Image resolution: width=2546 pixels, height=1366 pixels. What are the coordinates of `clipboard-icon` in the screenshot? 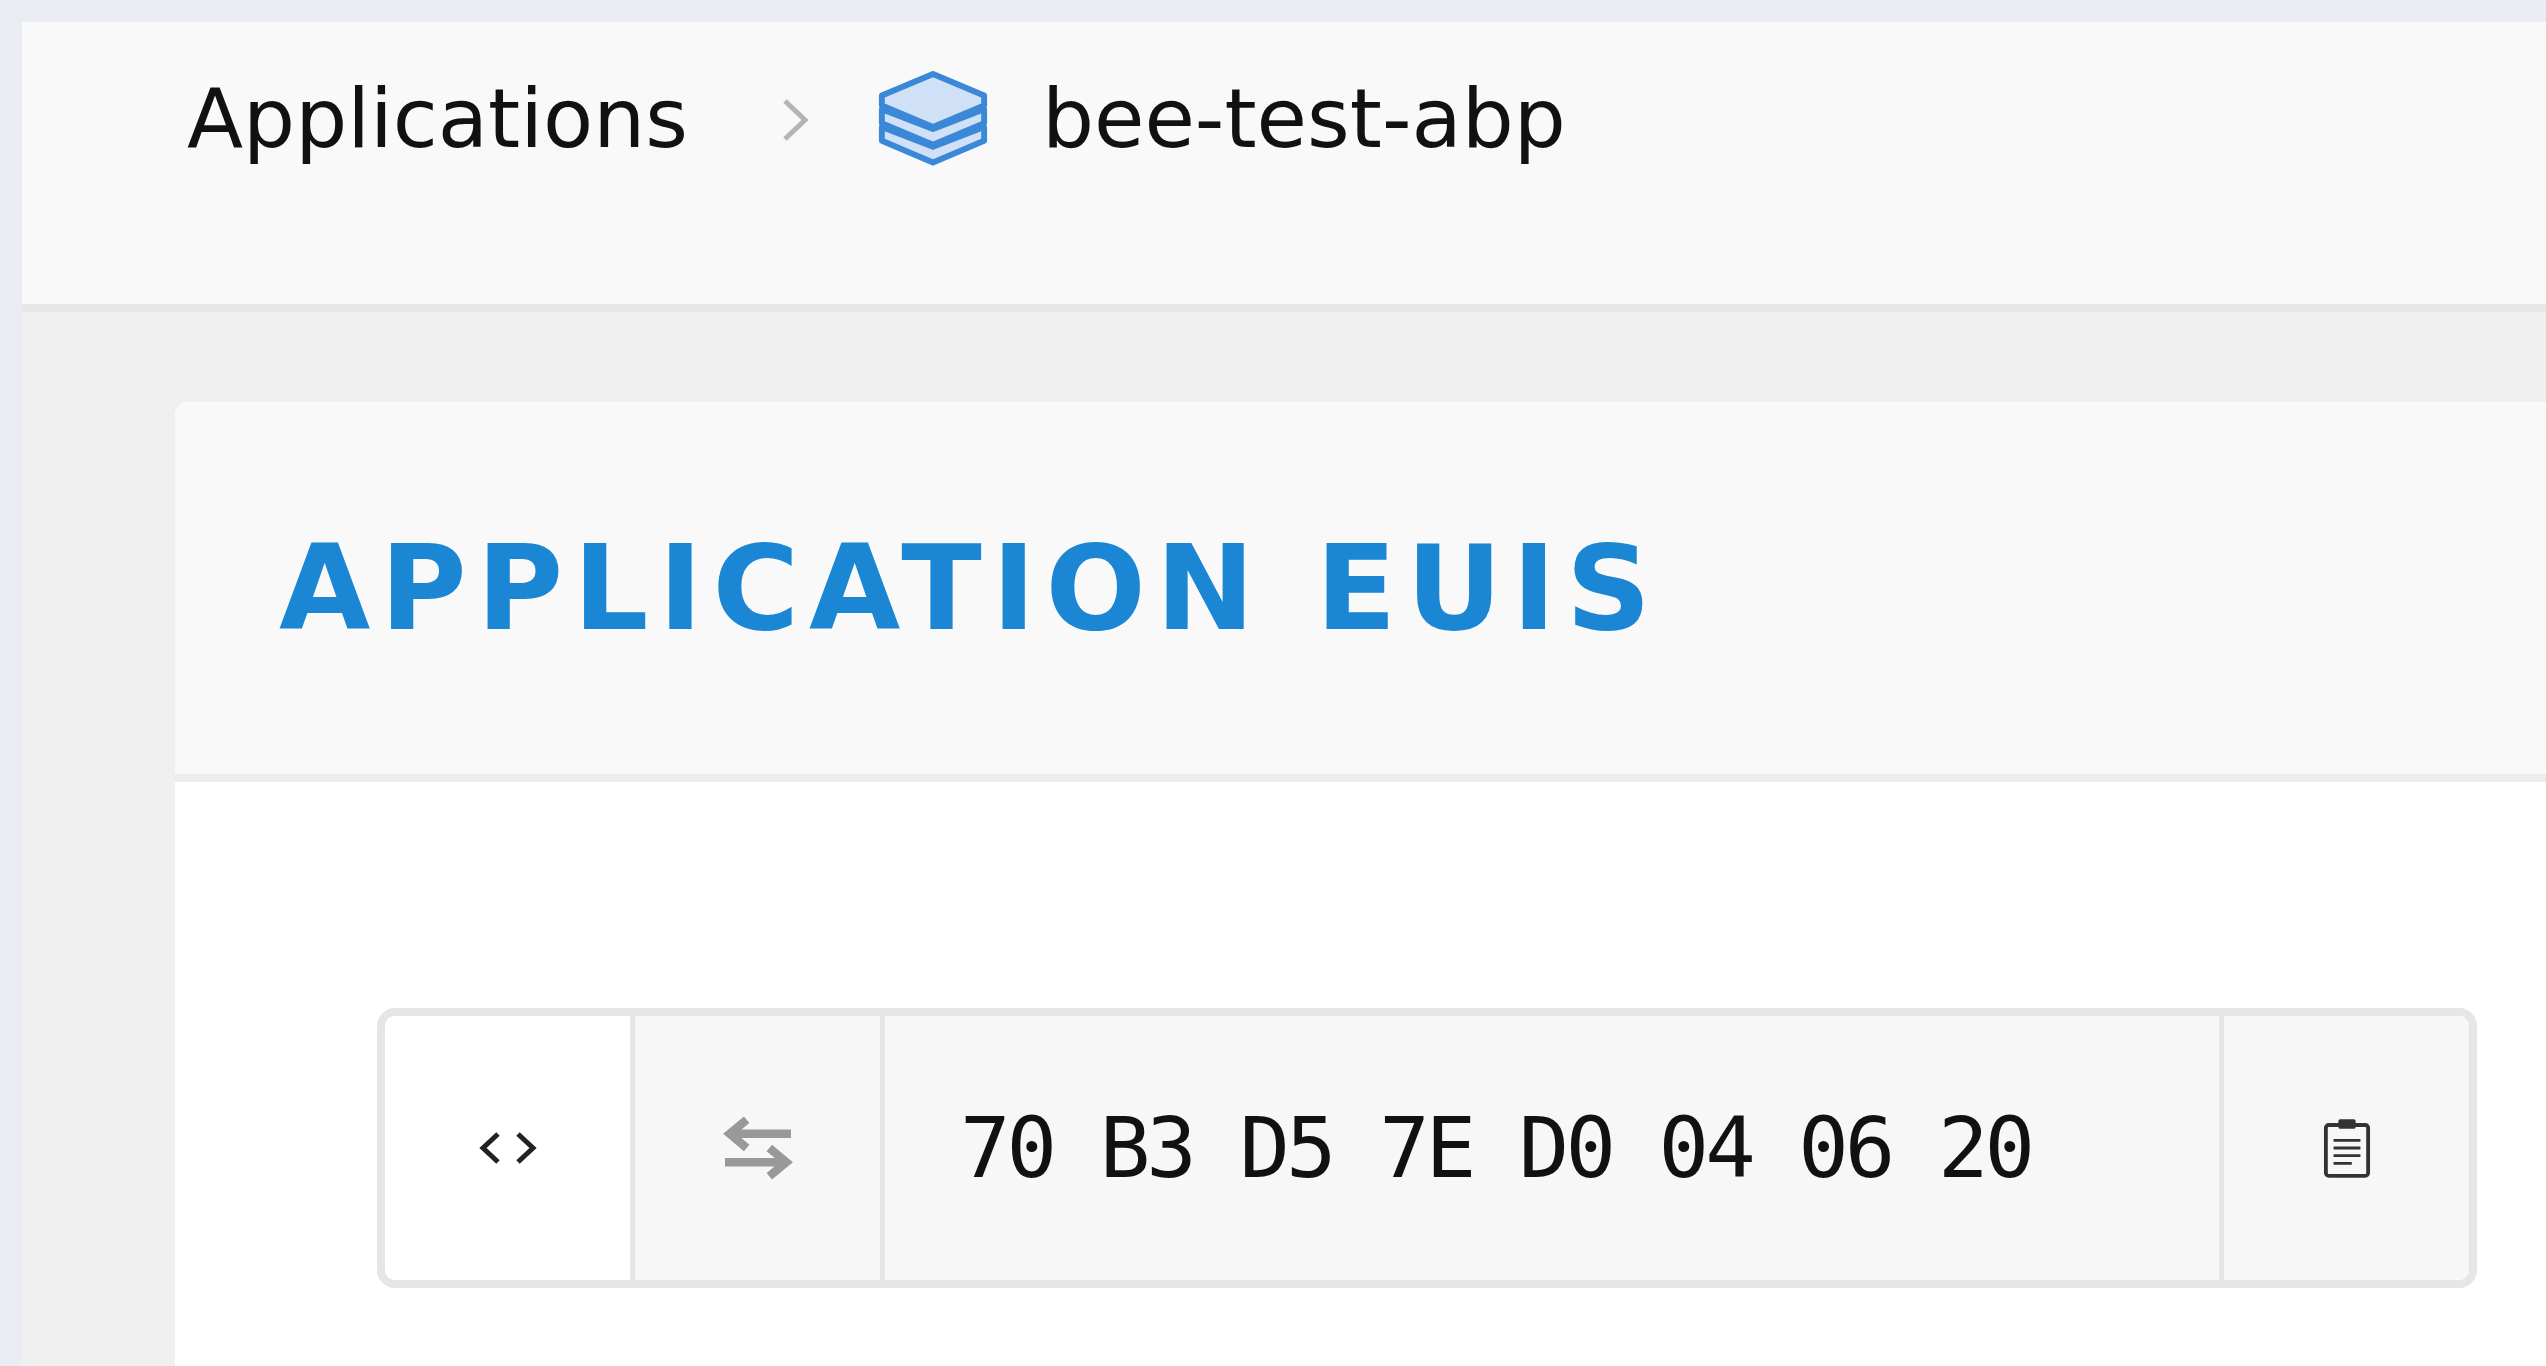 It's located at (2346, 1148).